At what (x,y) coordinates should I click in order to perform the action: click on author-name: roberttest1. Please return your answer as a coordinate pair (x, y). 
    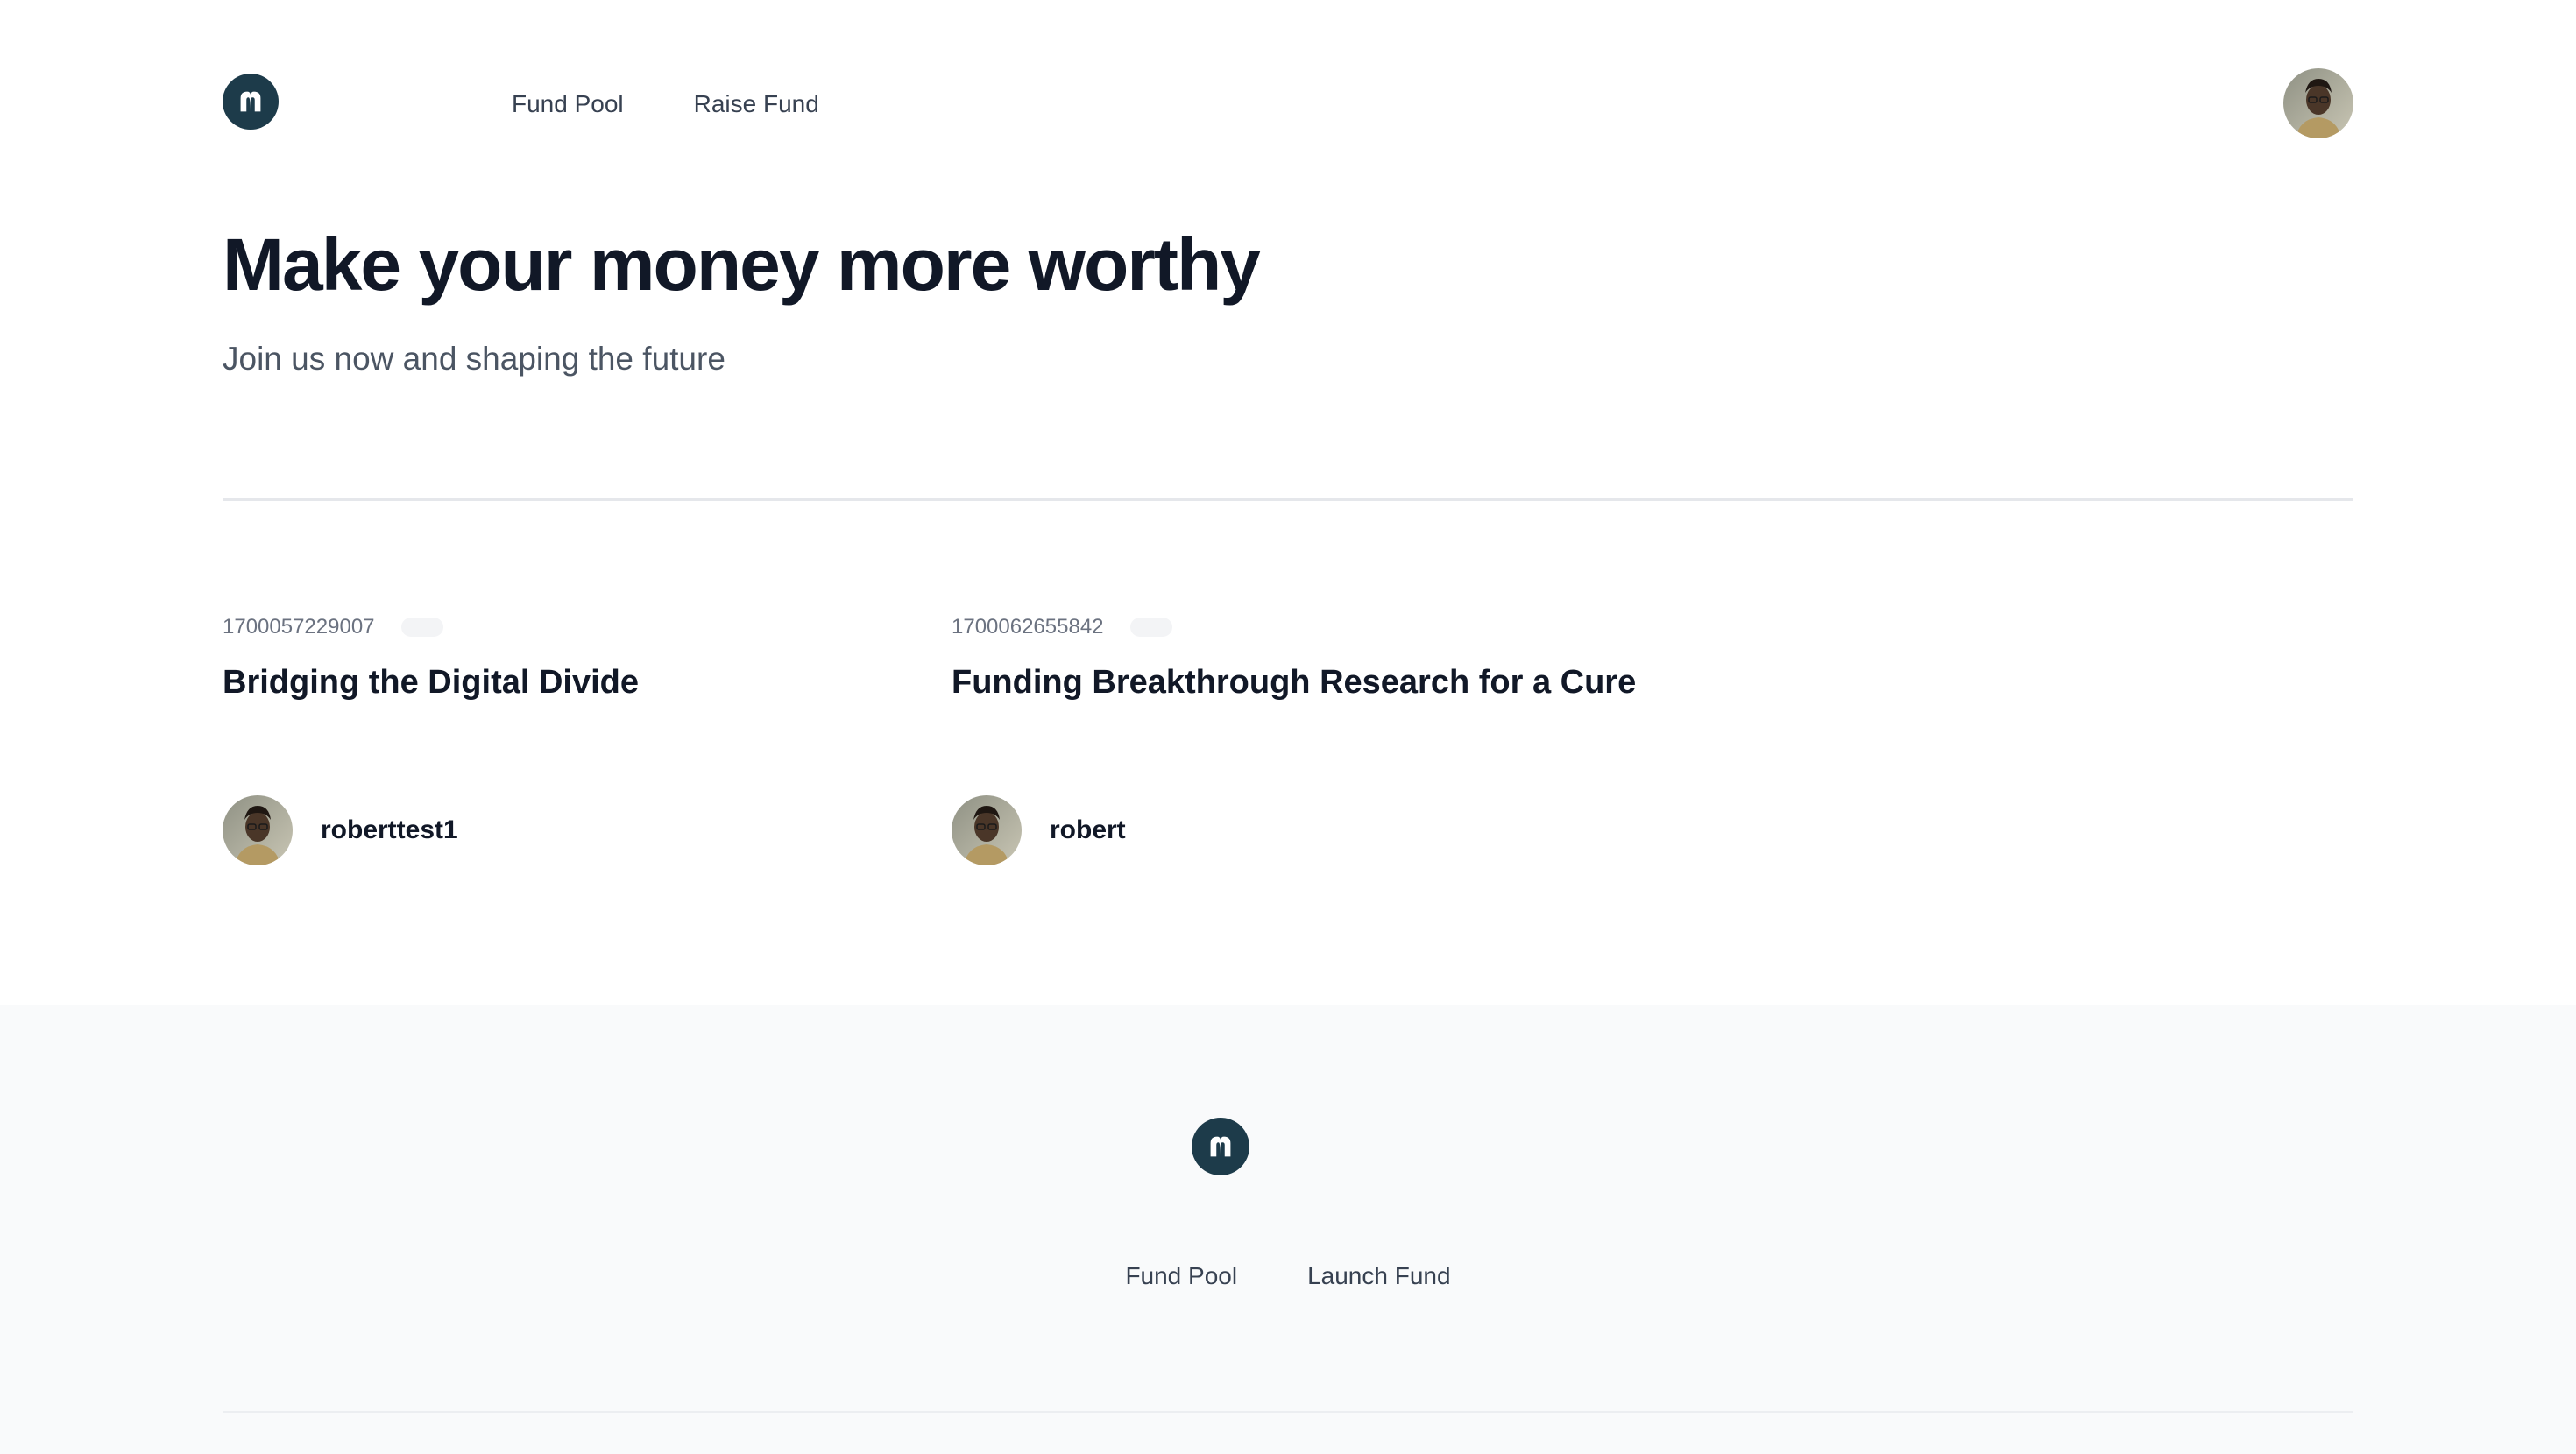
    Looking at the image, I should click on (389, 829).